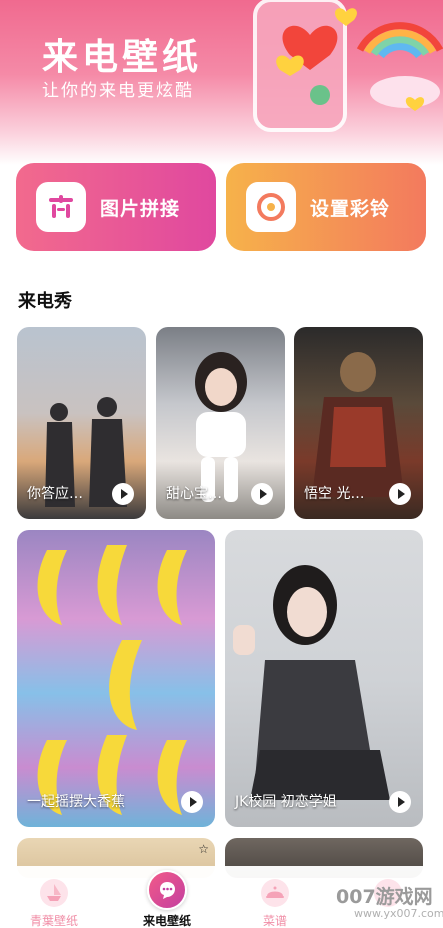 This screenshot has width=443, height=928. I want to click on vinyl-disc-icon, so click(271, 207).